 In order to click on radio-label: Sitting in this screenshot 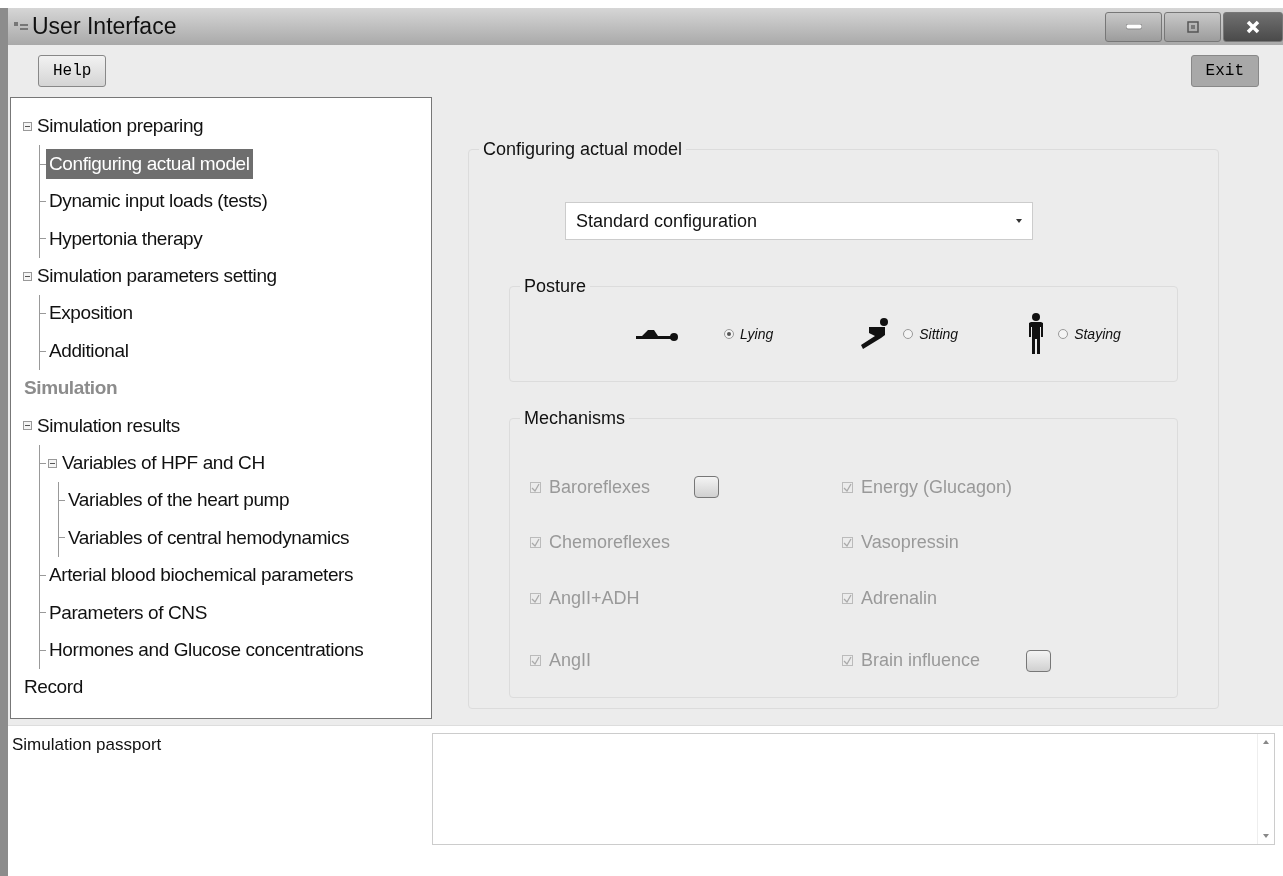, I will do `click(939, 334)`.